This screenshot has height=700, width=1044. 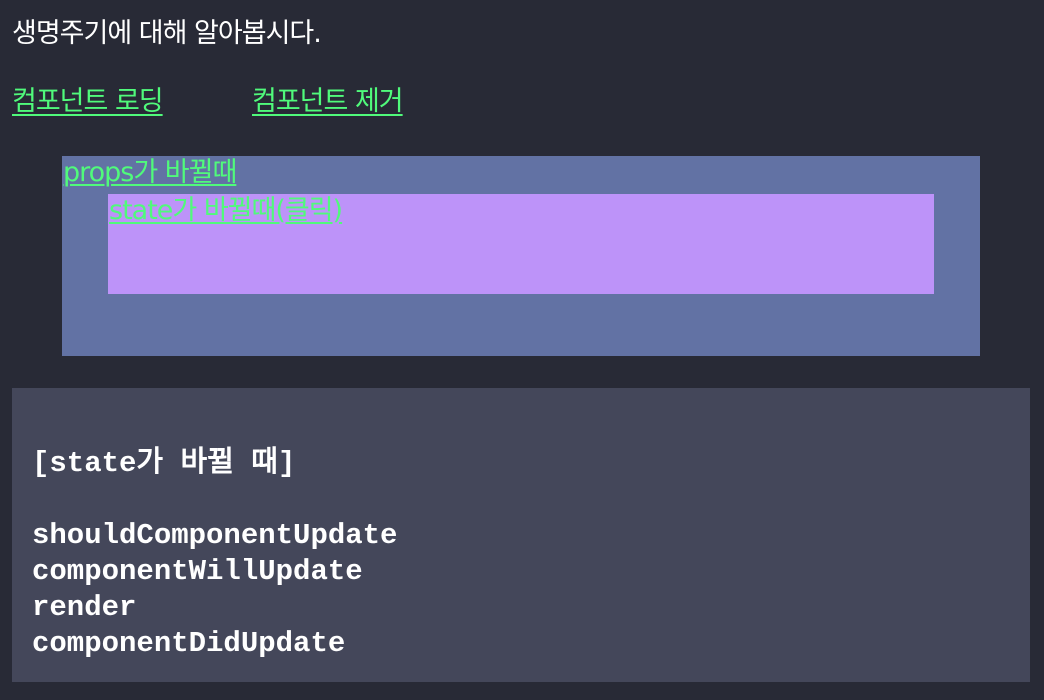 I want to click on page-title: 생명주기에 대해 알아봅시다., so click(x=167, y=33).